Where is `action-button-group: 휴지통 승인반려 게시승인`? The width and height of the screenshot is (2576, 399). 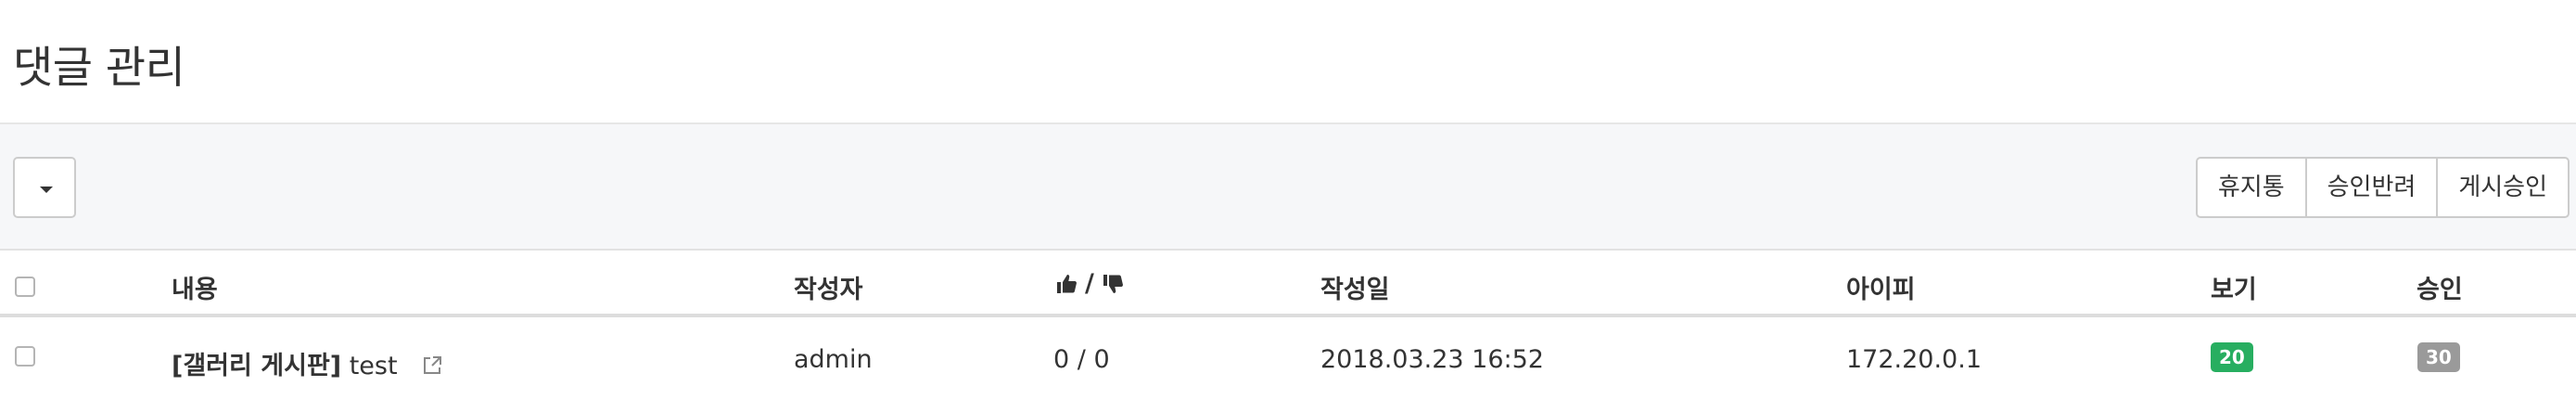 action-button-group: 휴지통 승인반려 게시승인 is located at coordinates (2382, 188).